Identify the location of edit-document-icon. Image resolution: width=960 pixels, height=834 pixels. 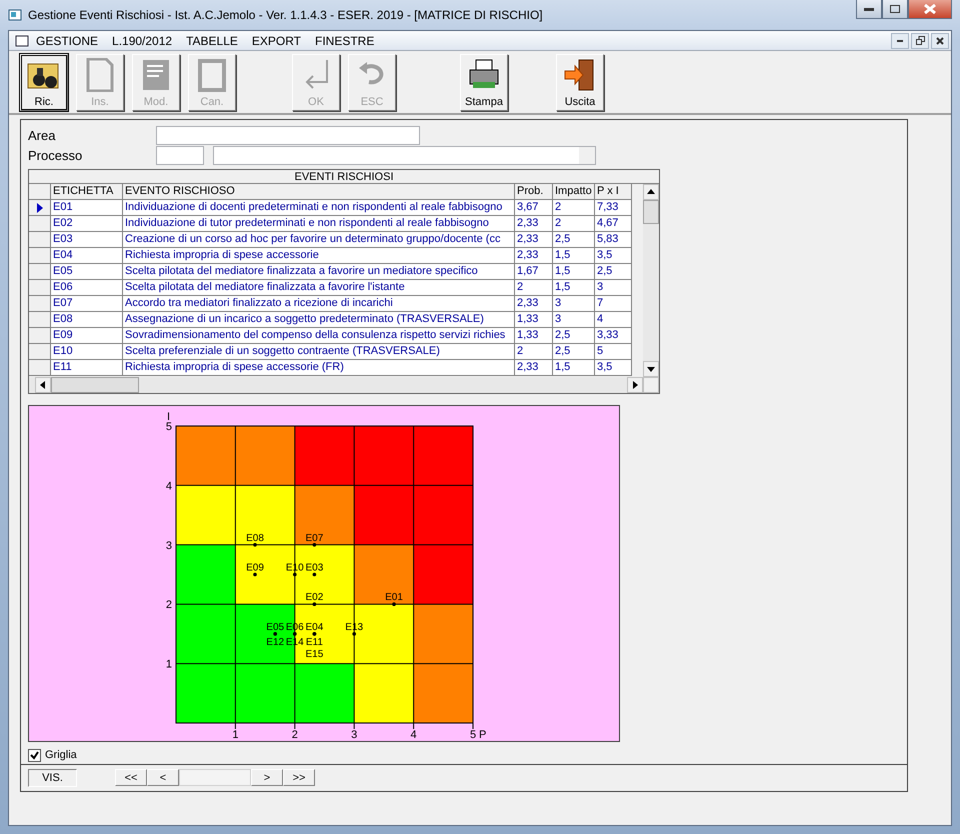
(156, 75).